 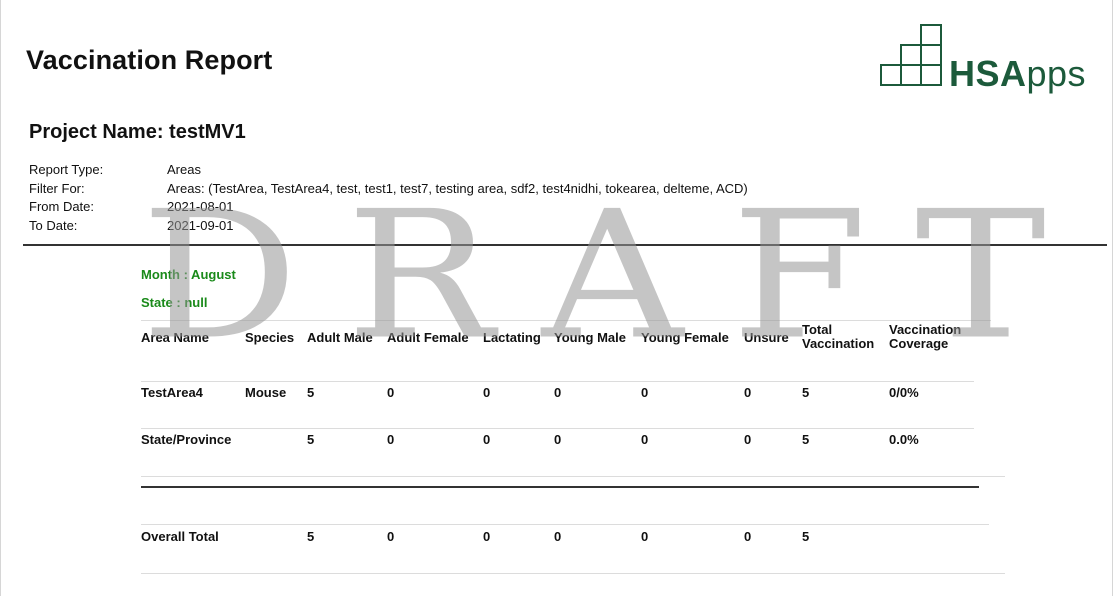 I want to click on header-divider, so click(x=565, y=245).